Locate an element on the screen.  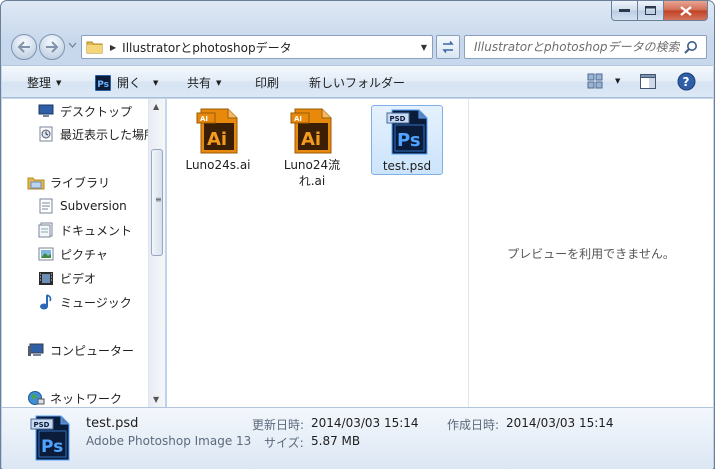
preview-unavailable-message: プレビューを利用できません。 is located at coordinates (591, 254).